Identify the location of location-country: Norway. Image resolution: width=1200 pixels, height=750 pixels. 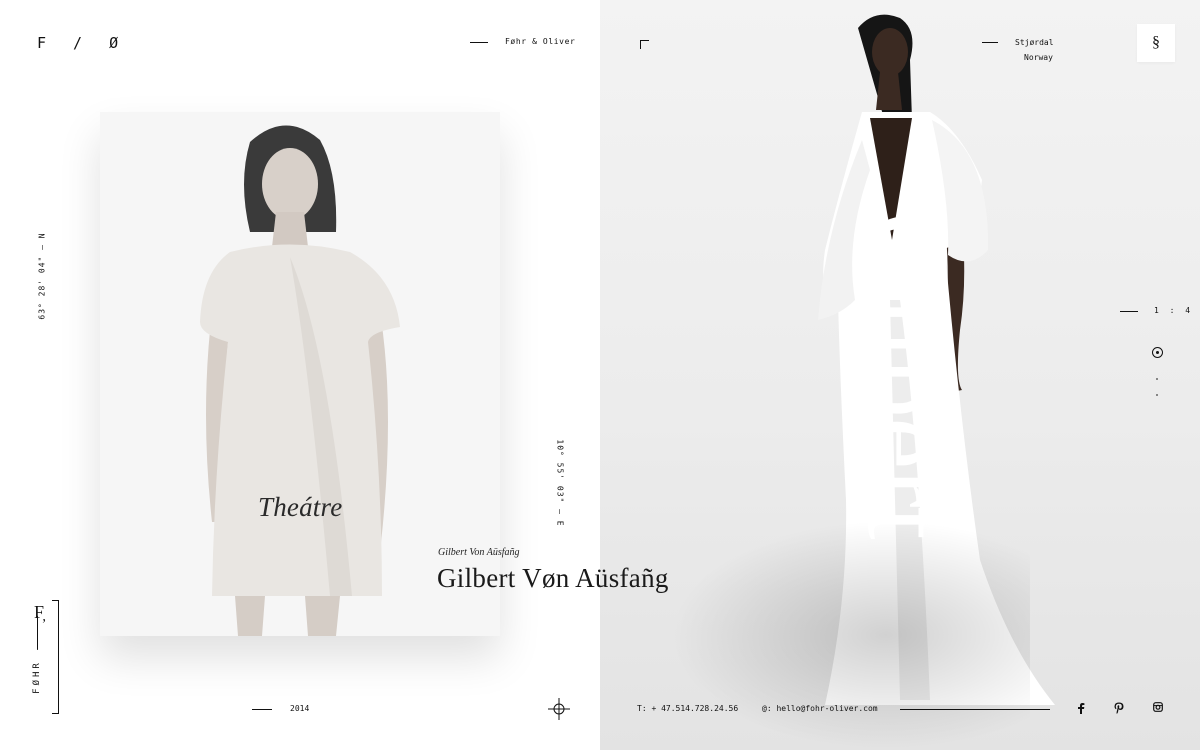
(1038, 57).